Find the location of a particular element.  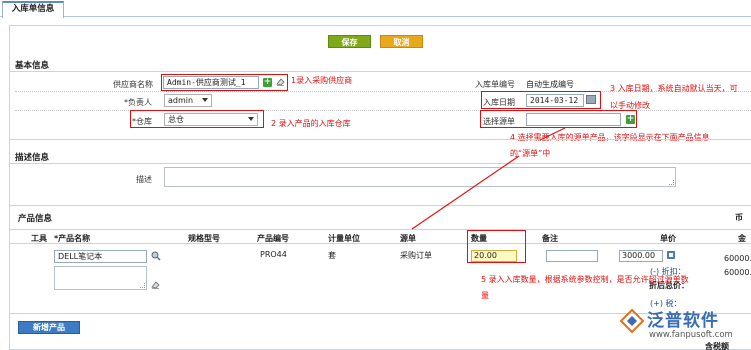

manager-select: admin is located at coordinates (188, 100).